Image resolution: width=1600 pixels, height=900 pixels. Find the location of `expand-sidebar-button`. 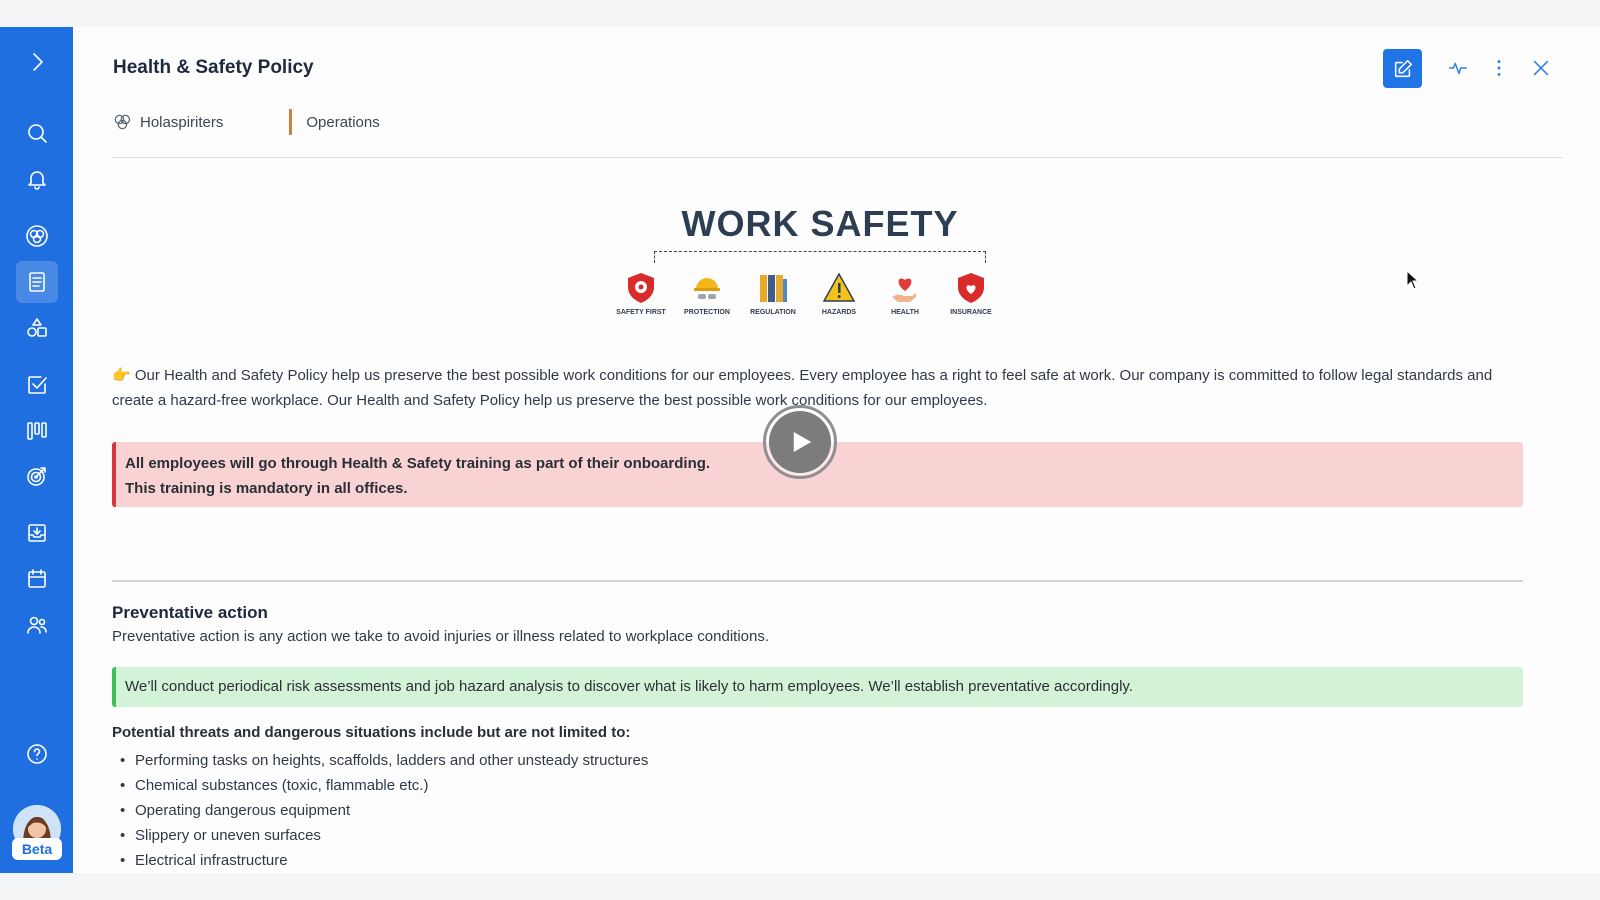

expand-sidebar-button is located at coordinates (37, 62).